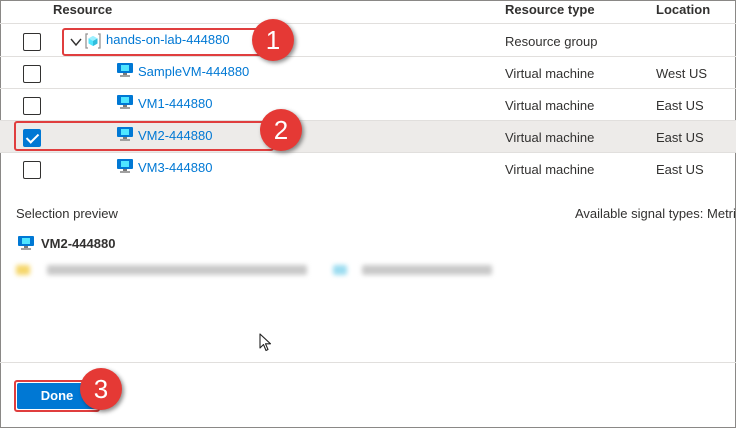  What do you see at coordinates (683, 9) in the screenshot?
I see `column-header-location: Location` at bounding box center [683, 9].